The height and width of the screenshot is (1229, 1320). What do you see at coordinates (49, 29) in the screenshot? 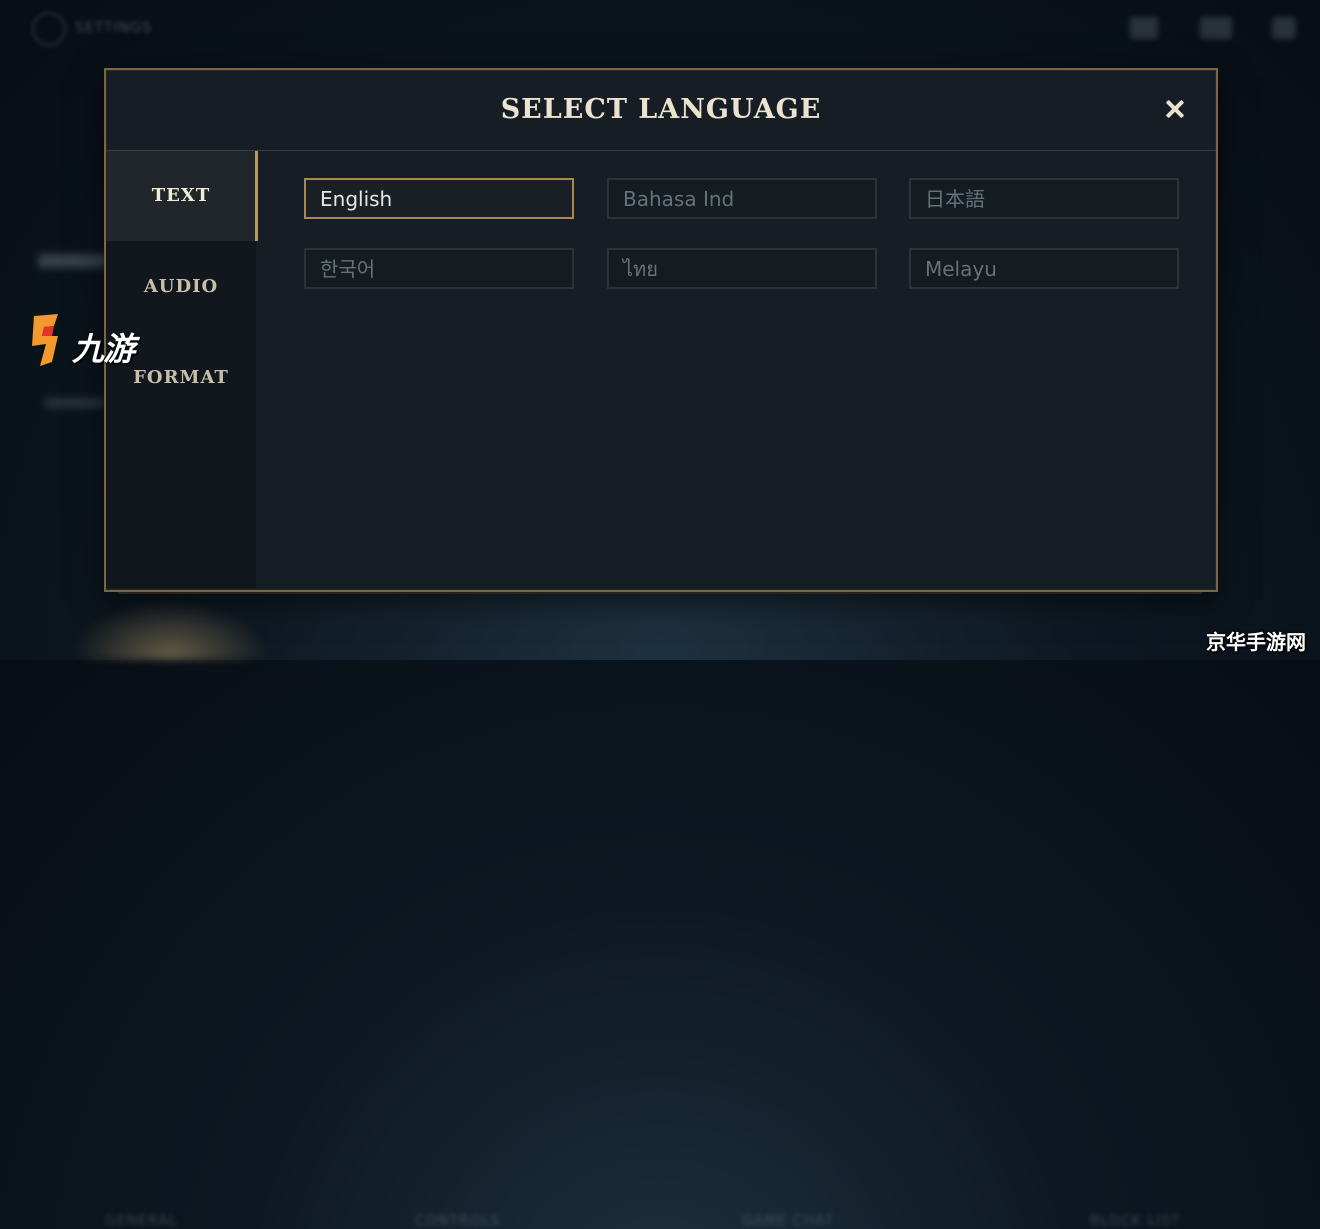
I see `app-logo-icon` at bounding box center [49, 29].